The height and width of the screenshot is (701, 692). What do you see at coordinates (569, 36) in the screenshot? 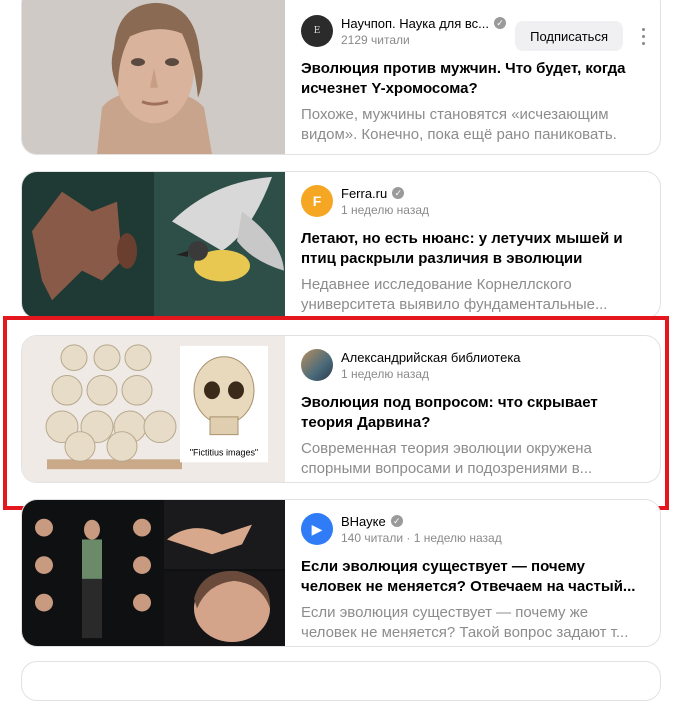
I see `subscribe-button: Подписаться` at bounding box center [569, 36].